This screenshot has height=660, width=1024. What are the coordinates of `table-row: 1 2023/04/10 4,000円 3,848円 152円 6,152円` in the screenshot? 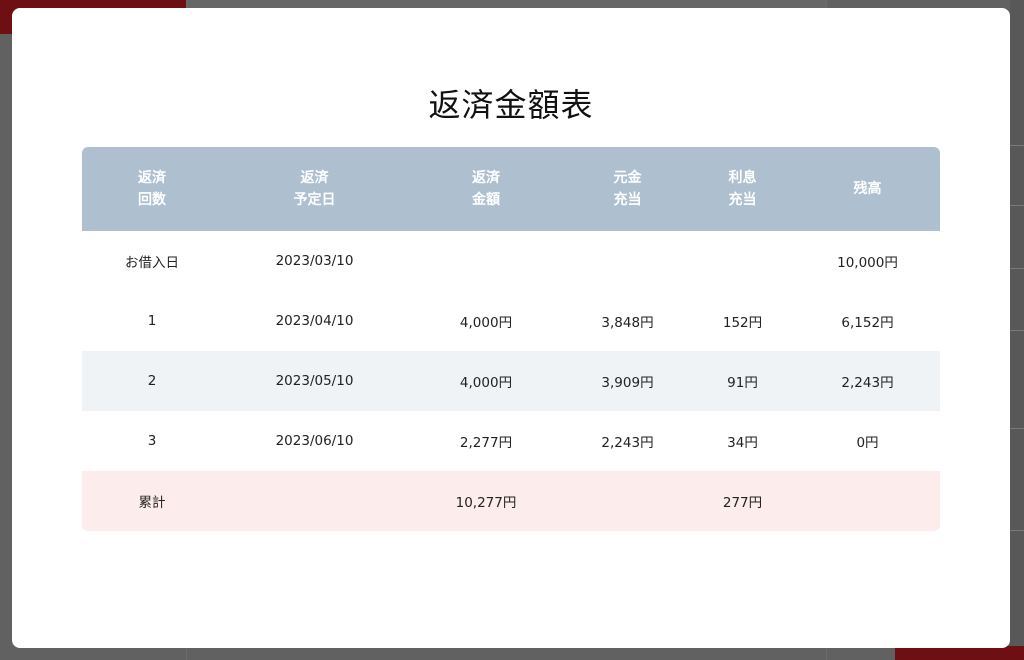 It's located at (511, 321).